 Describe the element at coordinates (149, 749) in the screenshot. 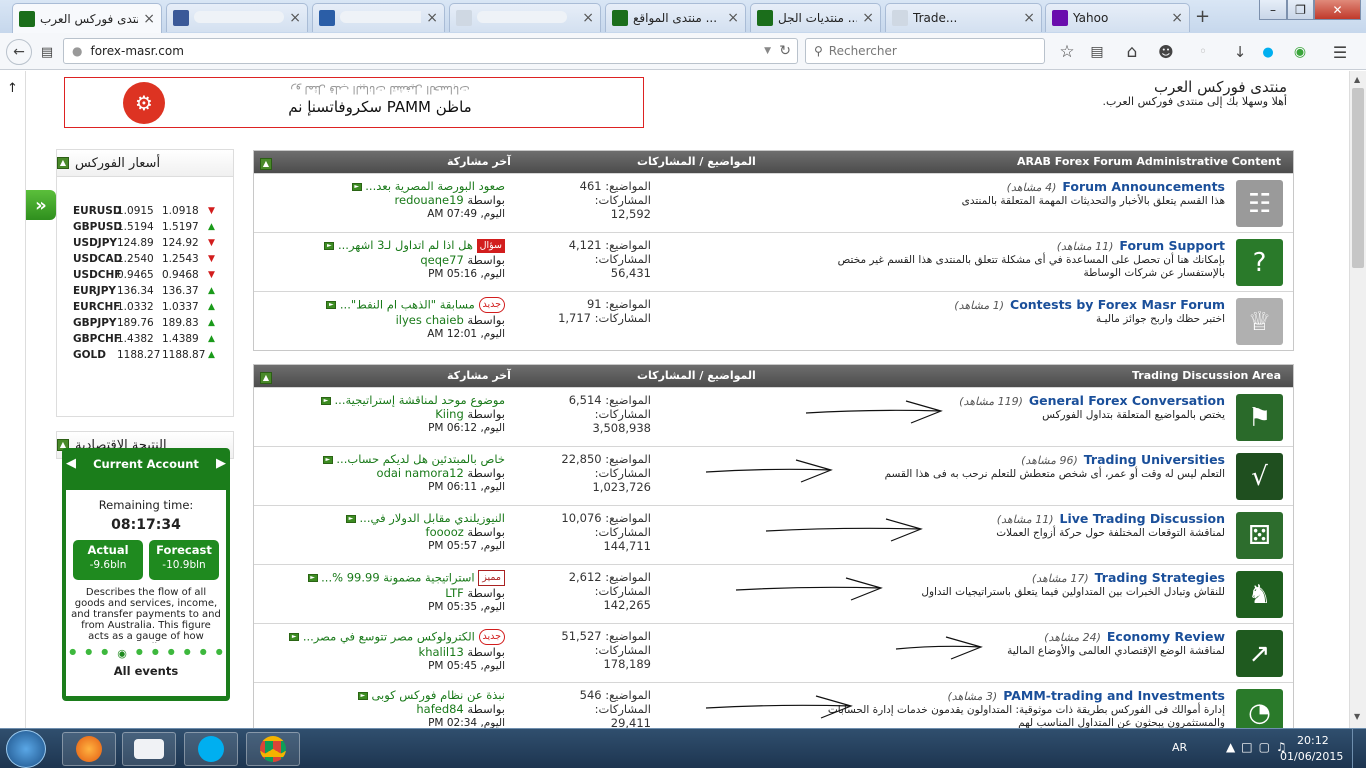

I see `taskbar-app` at that location.